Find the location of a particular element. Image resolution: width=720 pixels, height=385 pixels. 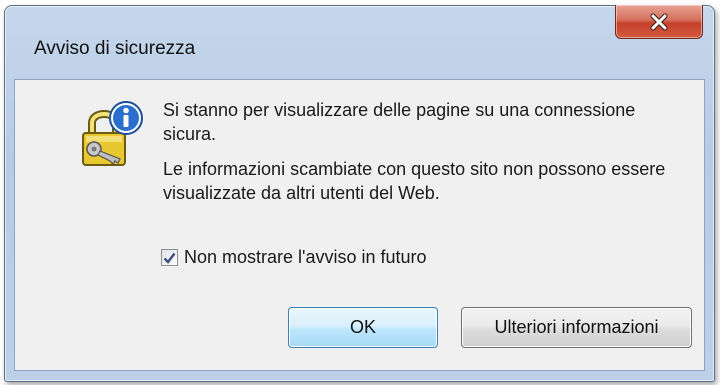

close-button is located at coordinates (659, 22).